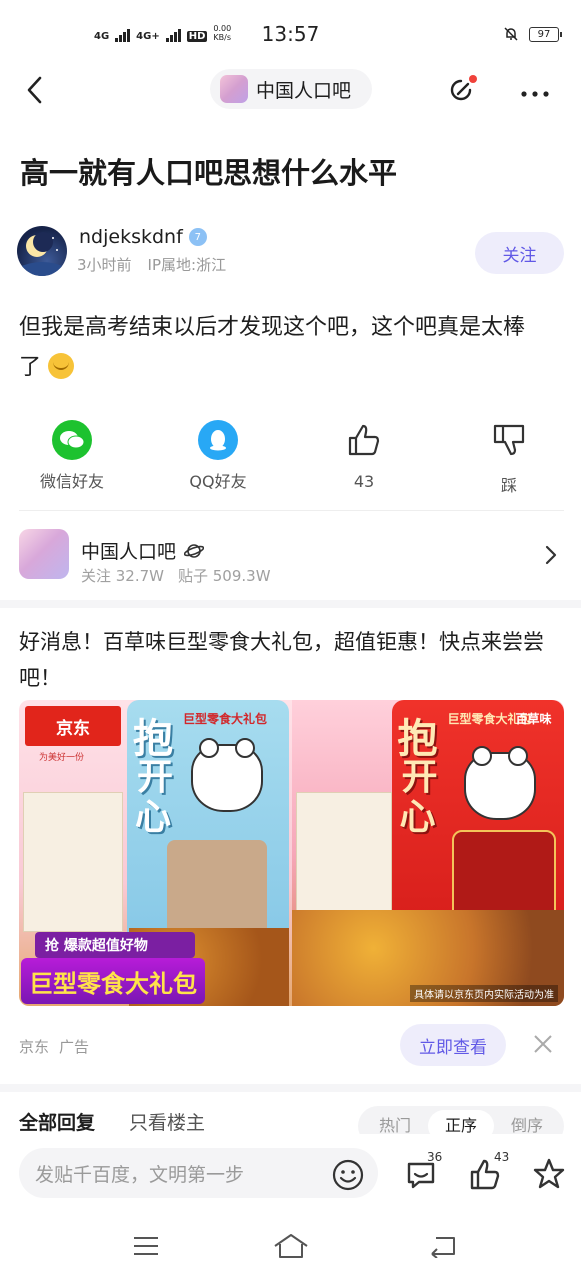 The width and height of the screenshot is (581, 1280). I want to click on menu-icon, so click(146, 1246).